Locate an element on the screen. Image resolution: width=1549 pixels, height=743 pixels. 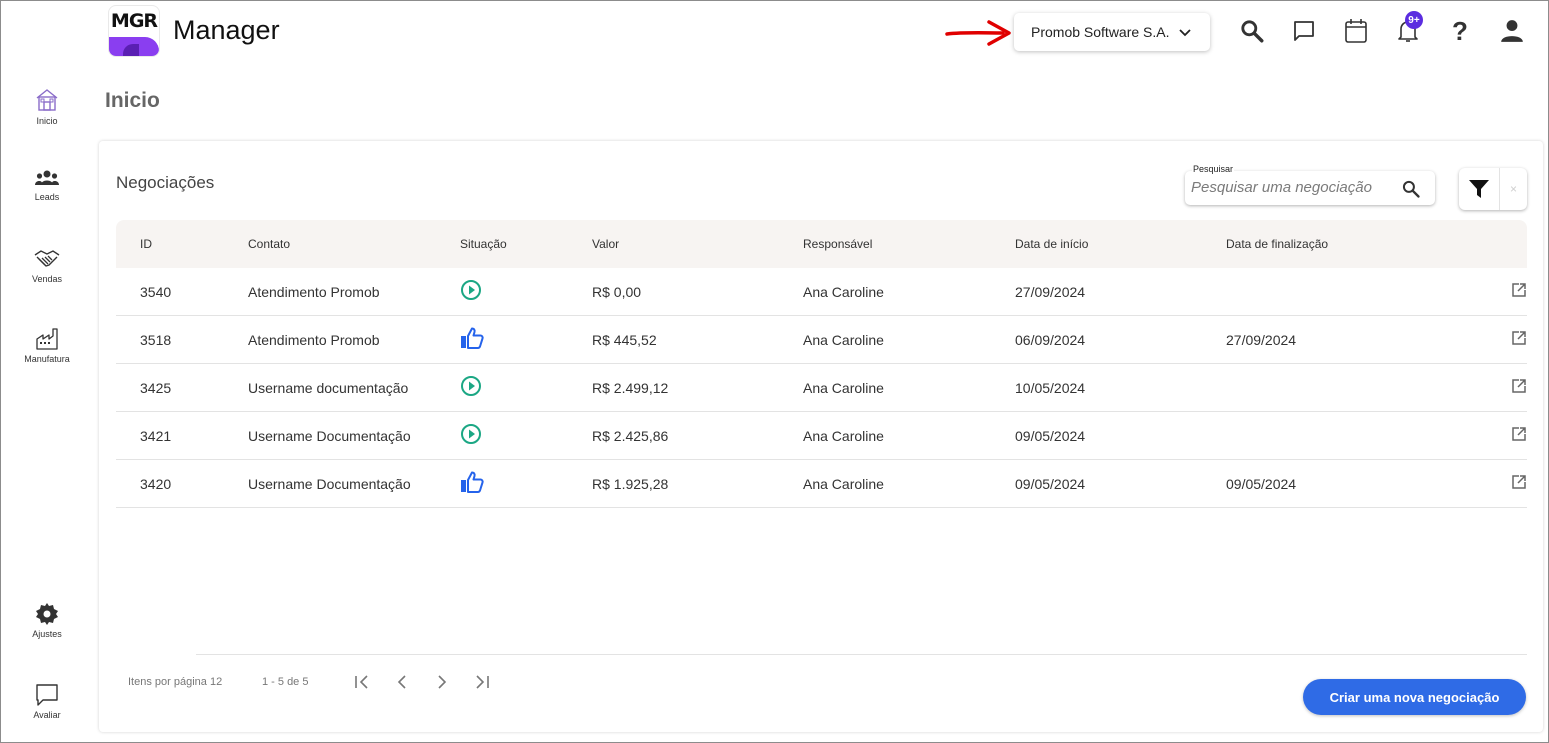
column-header-id: ID is located at coordinates (182, 244).